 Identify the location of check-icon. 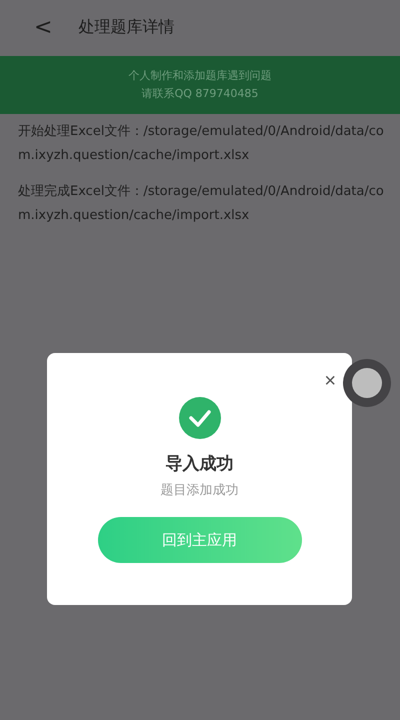
(200, 418).